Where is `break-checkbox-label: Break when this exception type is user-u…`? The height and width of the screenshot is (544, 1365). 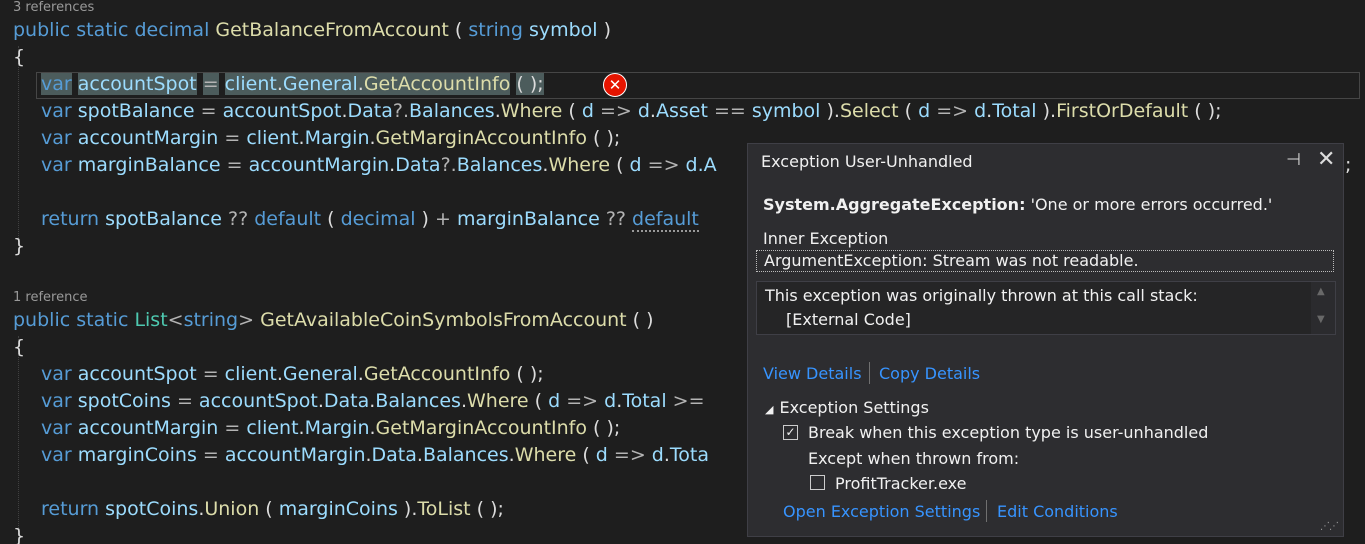 break-checkbox-label: Break when this exception type is user-u… is located at coordinates (1008, 432).